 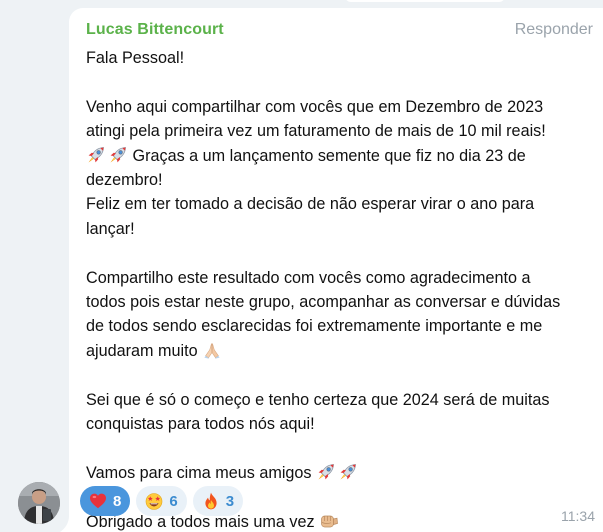 What do you see at coordinates (200, 424) in the screenshot?
I see `text-line: conquistas para todos nós aqui!` at bounding box center [200, 424].